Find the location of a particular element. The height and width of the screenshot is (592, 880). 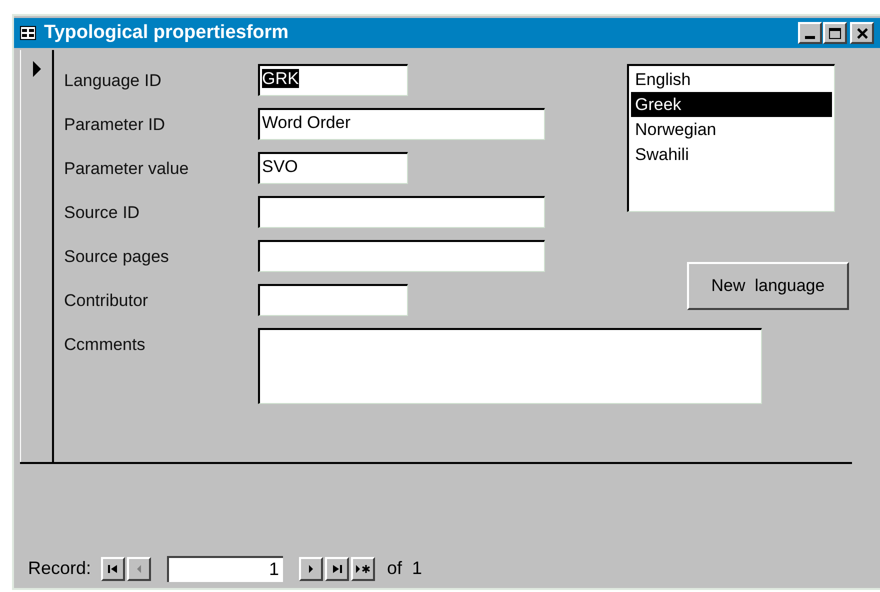

maximize-icon is located at coordinates (835, 33).